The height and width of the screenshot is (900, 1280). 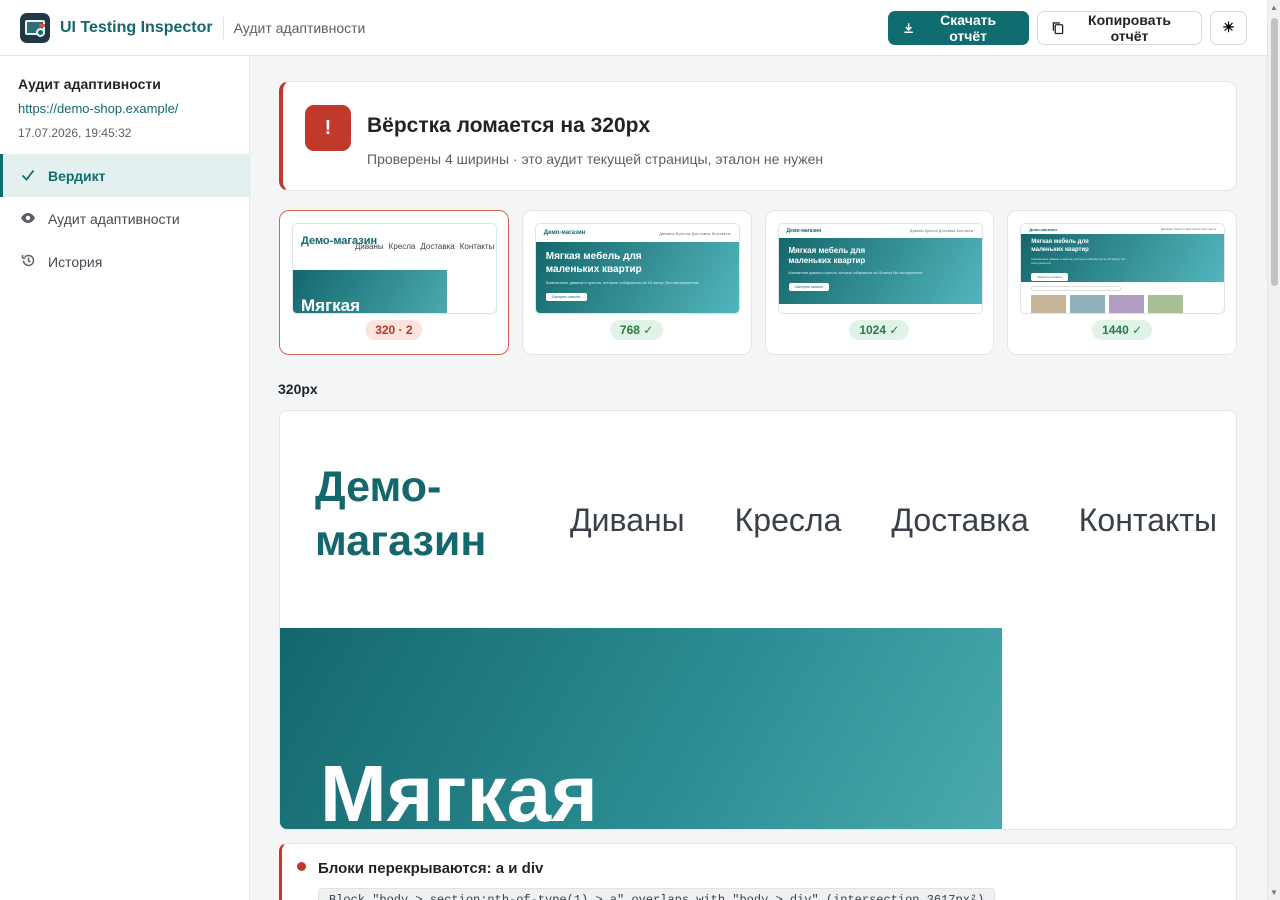 What do you see at coordinates (401, 540) in the screenshot?
I see `preview-logo-line: магазин` at bounding box center [401, 540].